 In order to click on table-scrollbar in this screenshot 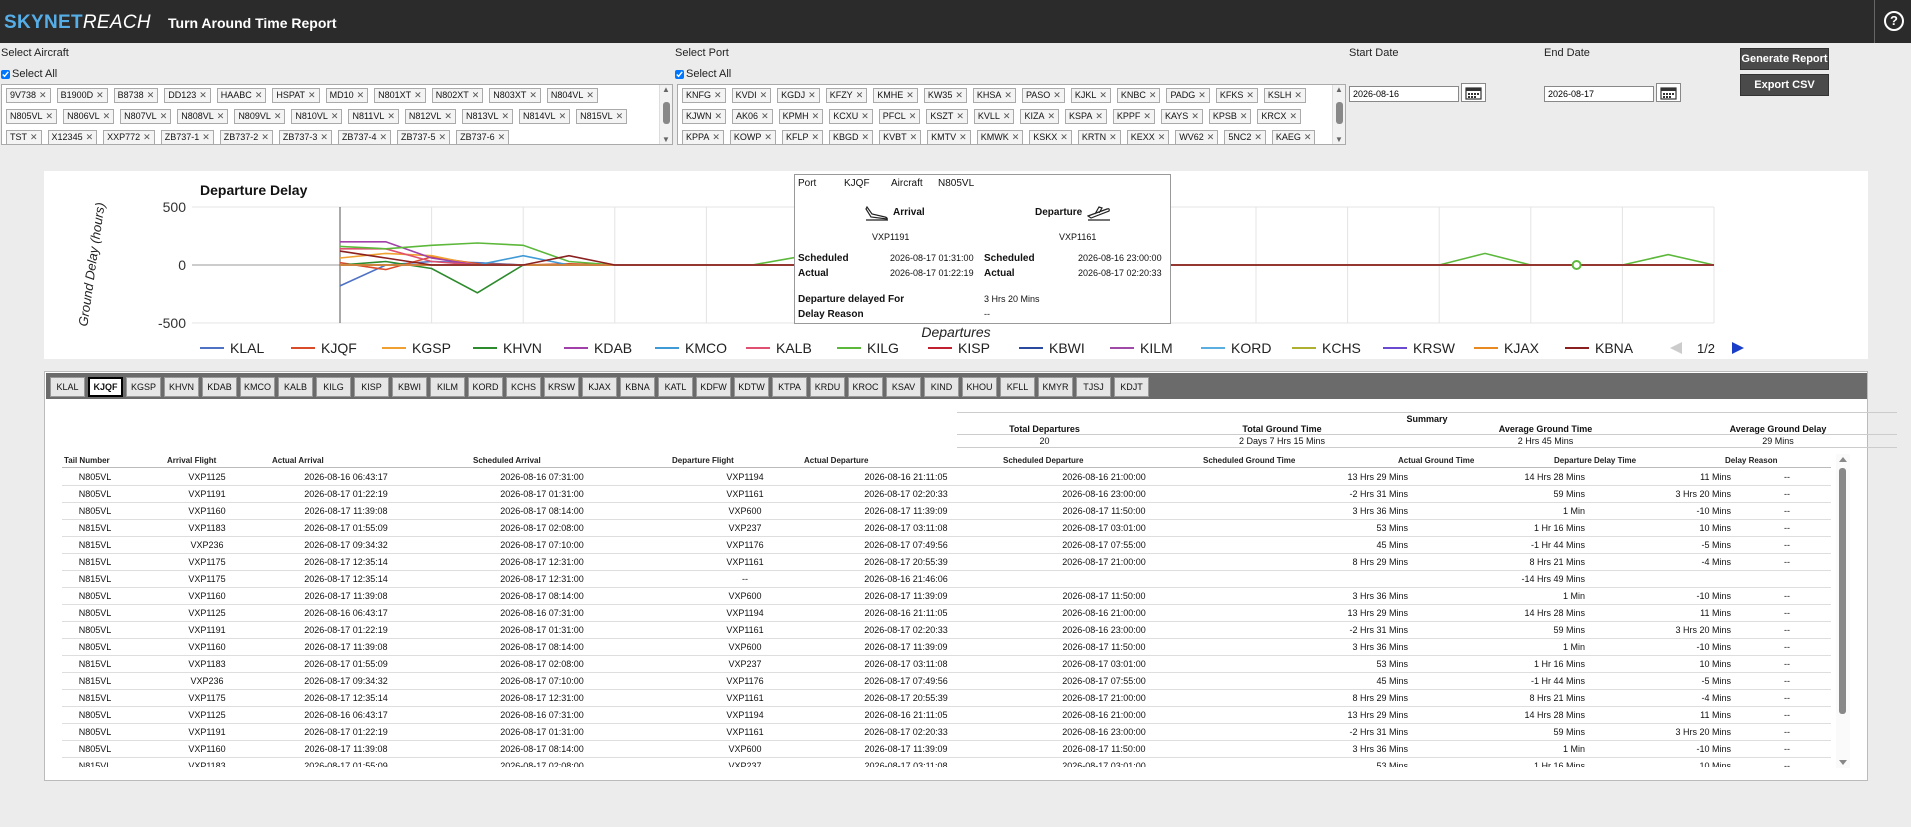, I will do `click(1843, 611)`.